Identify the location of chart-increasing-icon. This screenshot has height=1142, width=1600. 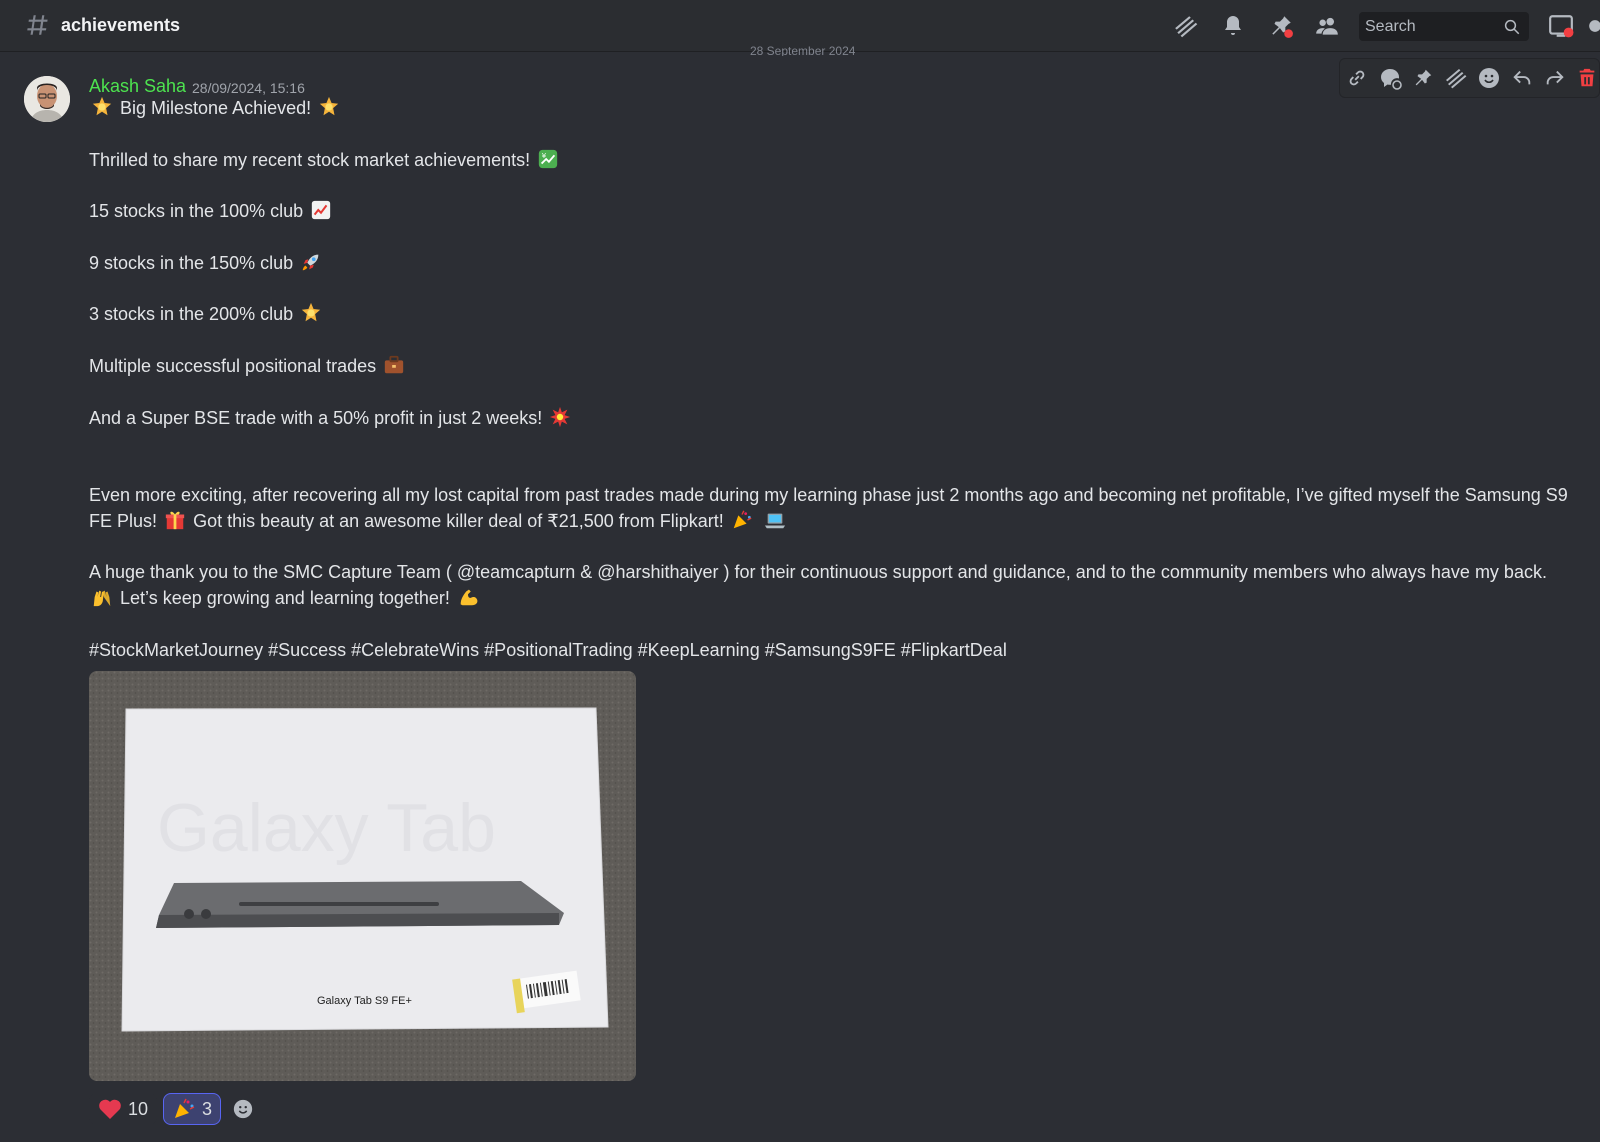
(321, 210).